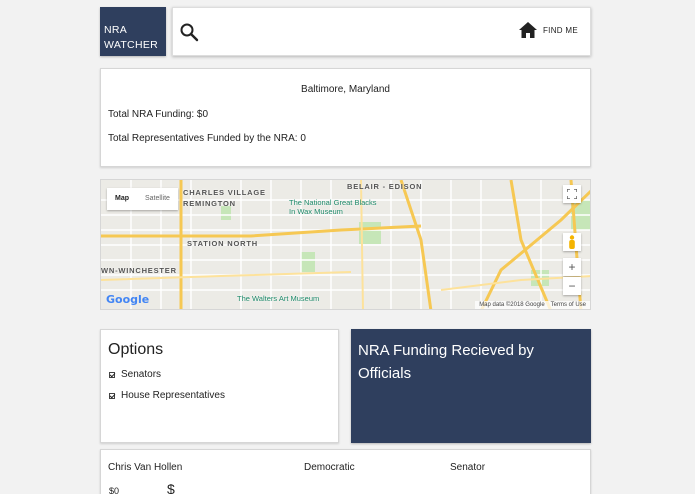 This screenshot has height=494, width=695. I want to click on logo-line-1: NRA, so click(116, 30).